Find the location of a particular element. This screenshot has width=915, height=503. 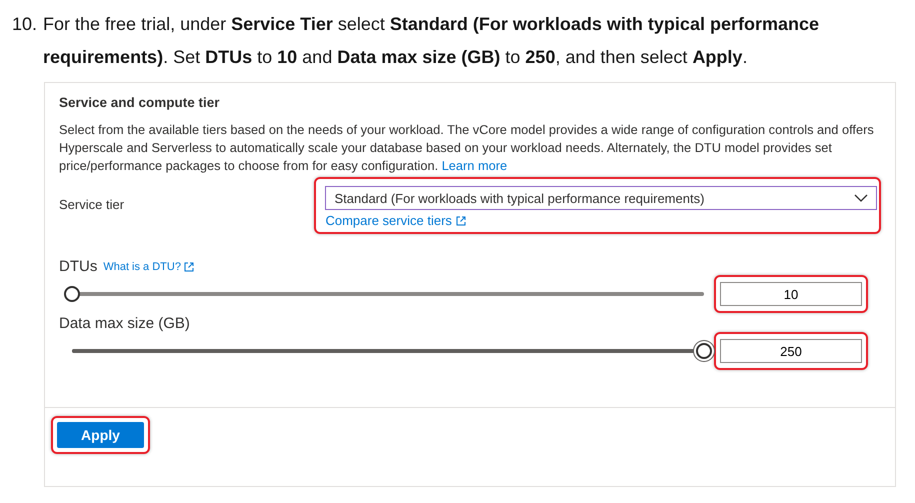

description-text: Select from the available tiers based on the needs of your workload. The vCore model provides a wide range of configuration controls and offers Hyperscale and Serverless to automatically scale your database based on your workload needs. Alternately, the DTU model provides set price/performance packages to choose from for easy configuration. Learn more is located at coordinates (467, 148).